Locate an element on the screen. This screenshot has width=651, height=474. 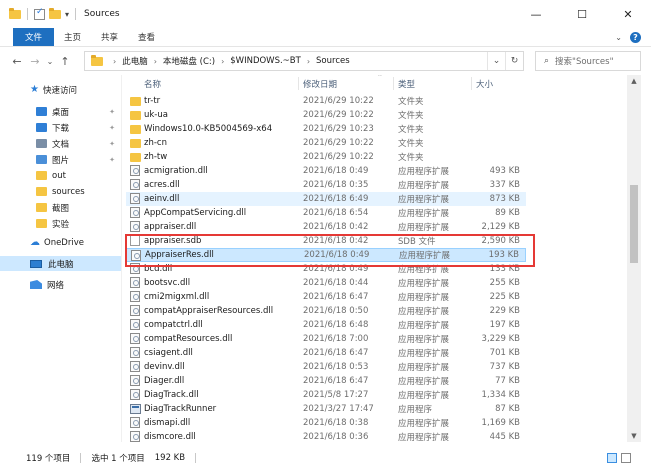
sidebar-item-label: 桌面 is located at coordinates (61, 112).